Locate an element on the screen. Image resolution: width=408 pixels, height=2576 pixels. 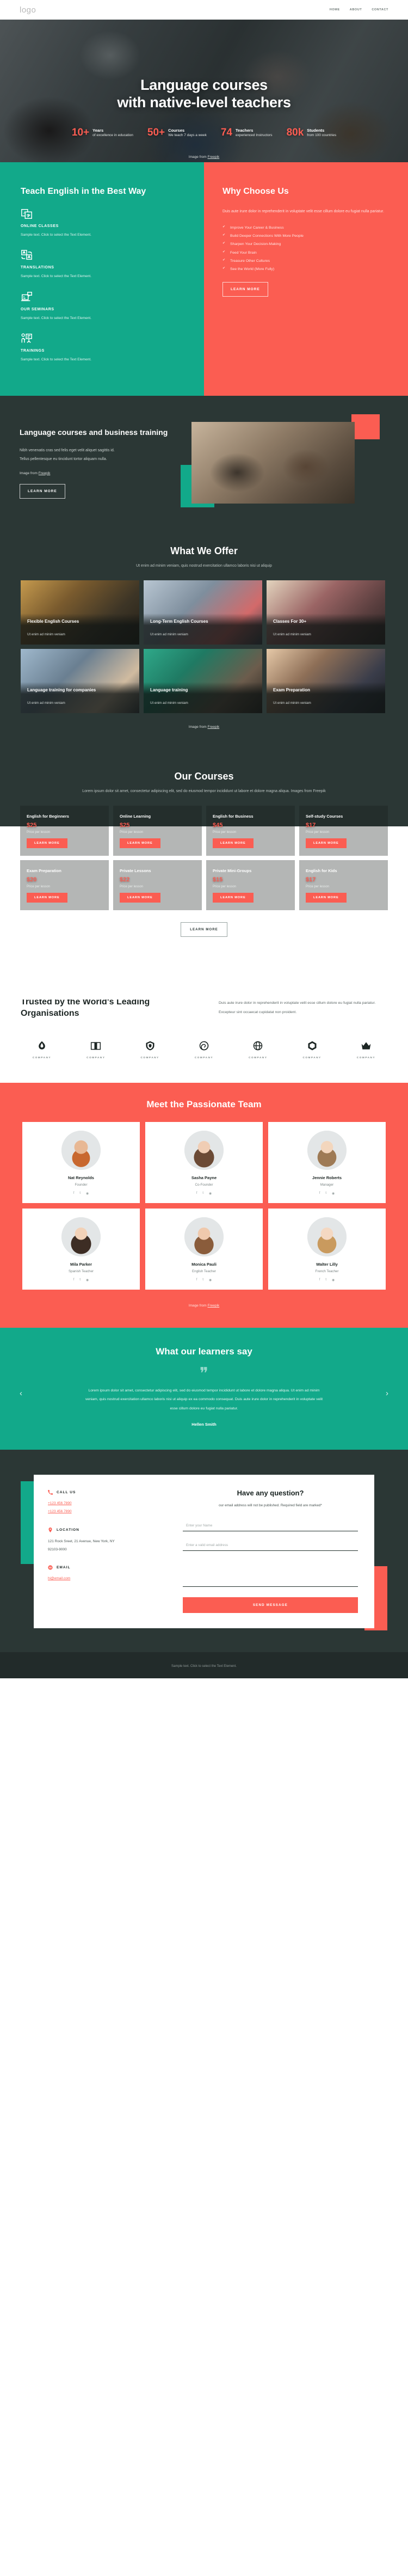
translate-cards-icon: A is located at coordinates (27, 214).